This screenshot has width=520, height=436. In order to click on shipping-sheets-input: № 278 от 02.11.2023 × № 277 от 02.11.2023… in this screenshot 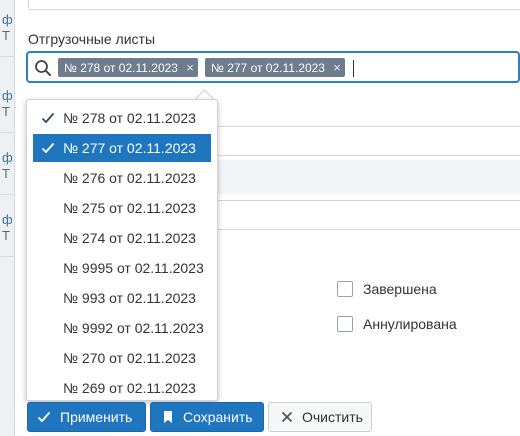, I will do `click(273, 67)`.